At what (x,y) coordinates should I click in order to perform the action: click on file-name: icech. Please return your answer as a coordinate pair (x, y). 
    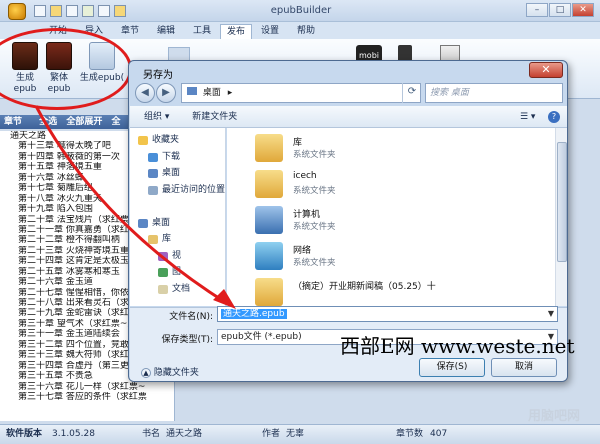
    Looking at the image, I should click on (305, 176).